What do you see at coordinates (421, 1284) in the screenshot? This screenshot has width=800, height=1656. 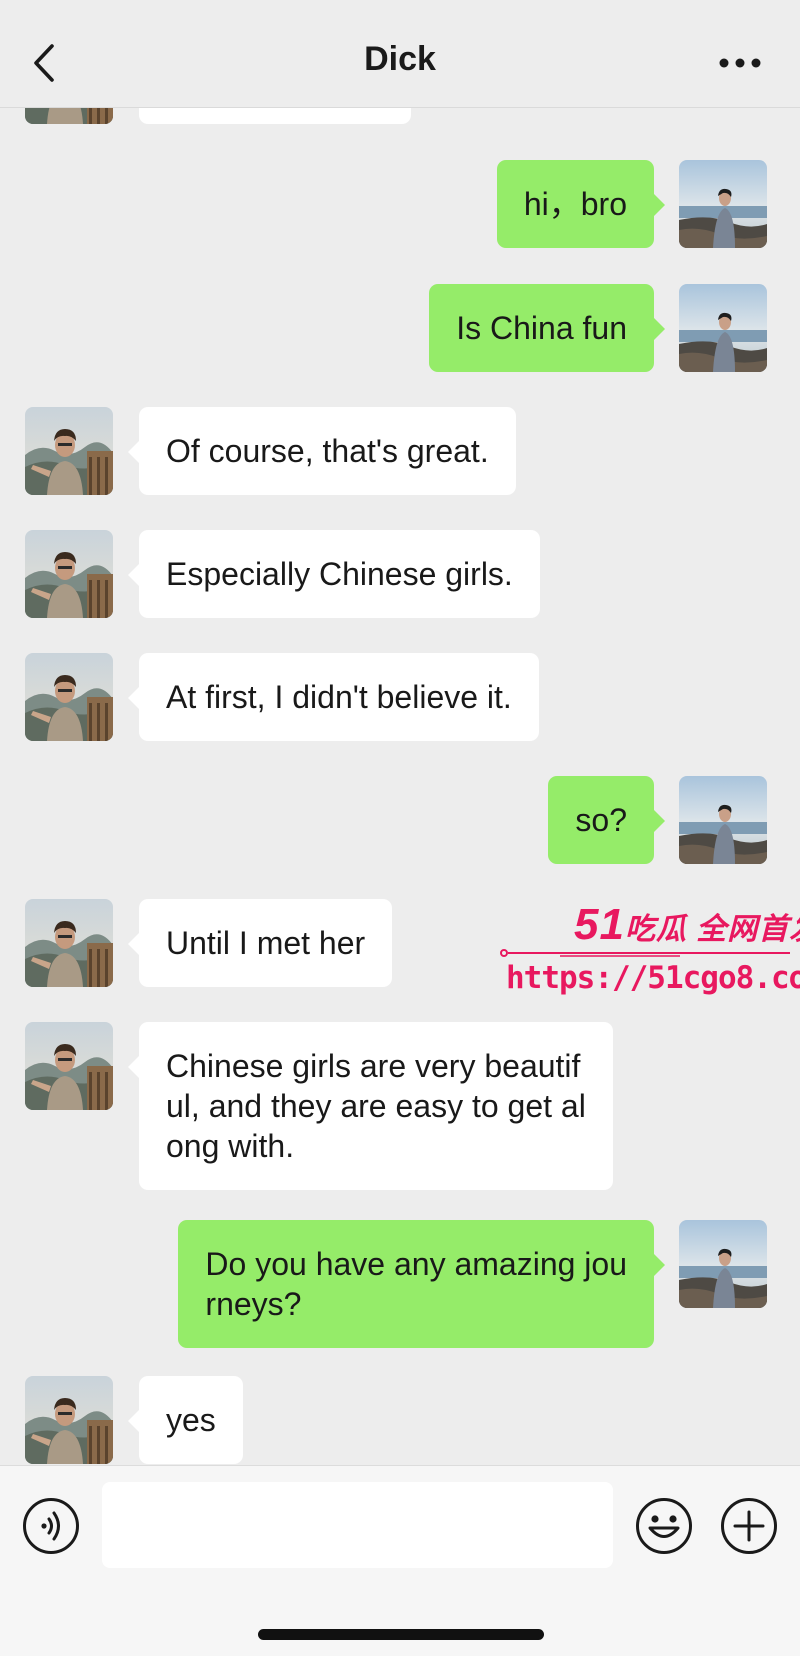 I see `message-bubble-outgoing: Do you have any amazing jou rneys?` at bounding box center [421, 1284].